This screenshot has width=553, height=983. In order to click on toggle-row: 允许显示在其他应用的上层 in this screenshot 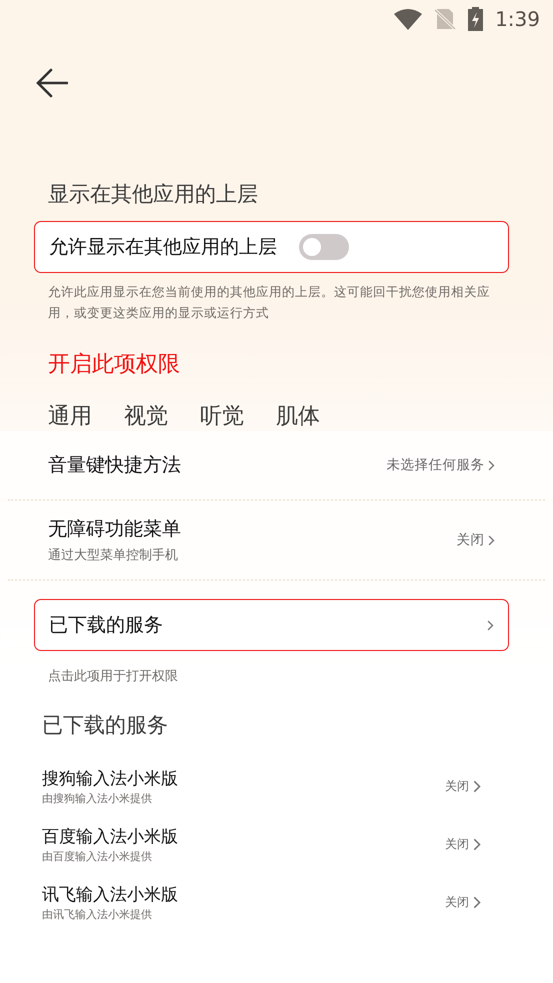, I will do `click(271, 247)`.